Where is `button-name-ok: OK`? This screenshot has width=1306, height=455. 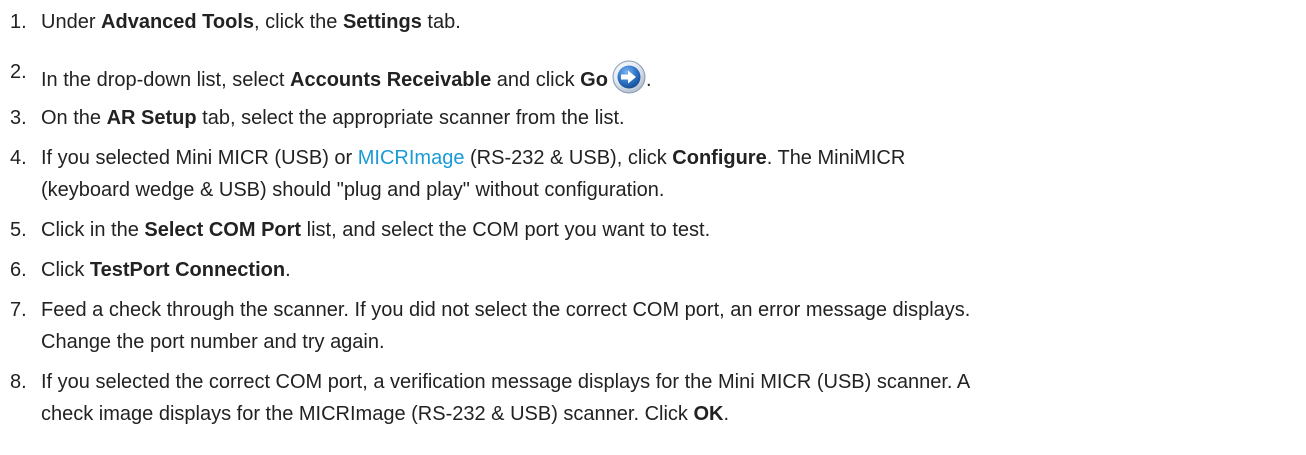
button-name-ok: OK is located at coordinates (708, 414).